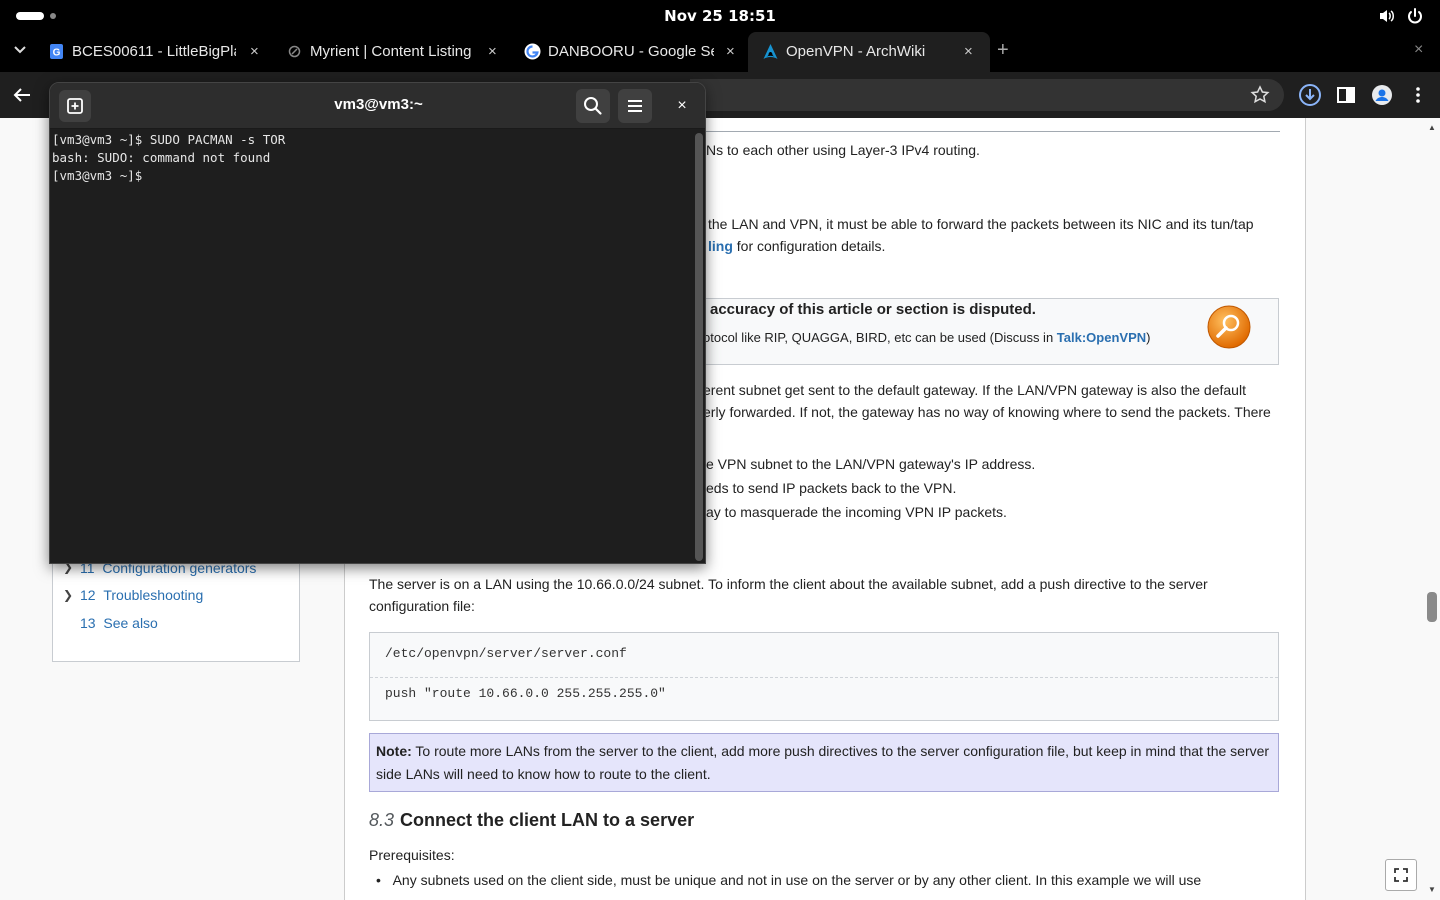 The image size is (1440, 900). What do you see at coordinates (1432, 607) in the screenshot?
I see `page-scrollbar-thumb` at bounding box center [1432, 607].